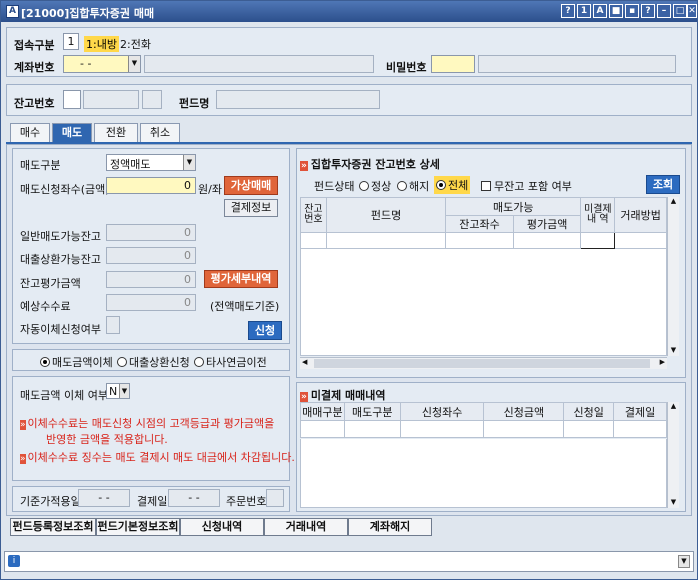 This screenshot has width=698, height=580. I want to click on detail-title: » 집합투자증권 잔고번호 상세, so click(370, 164).